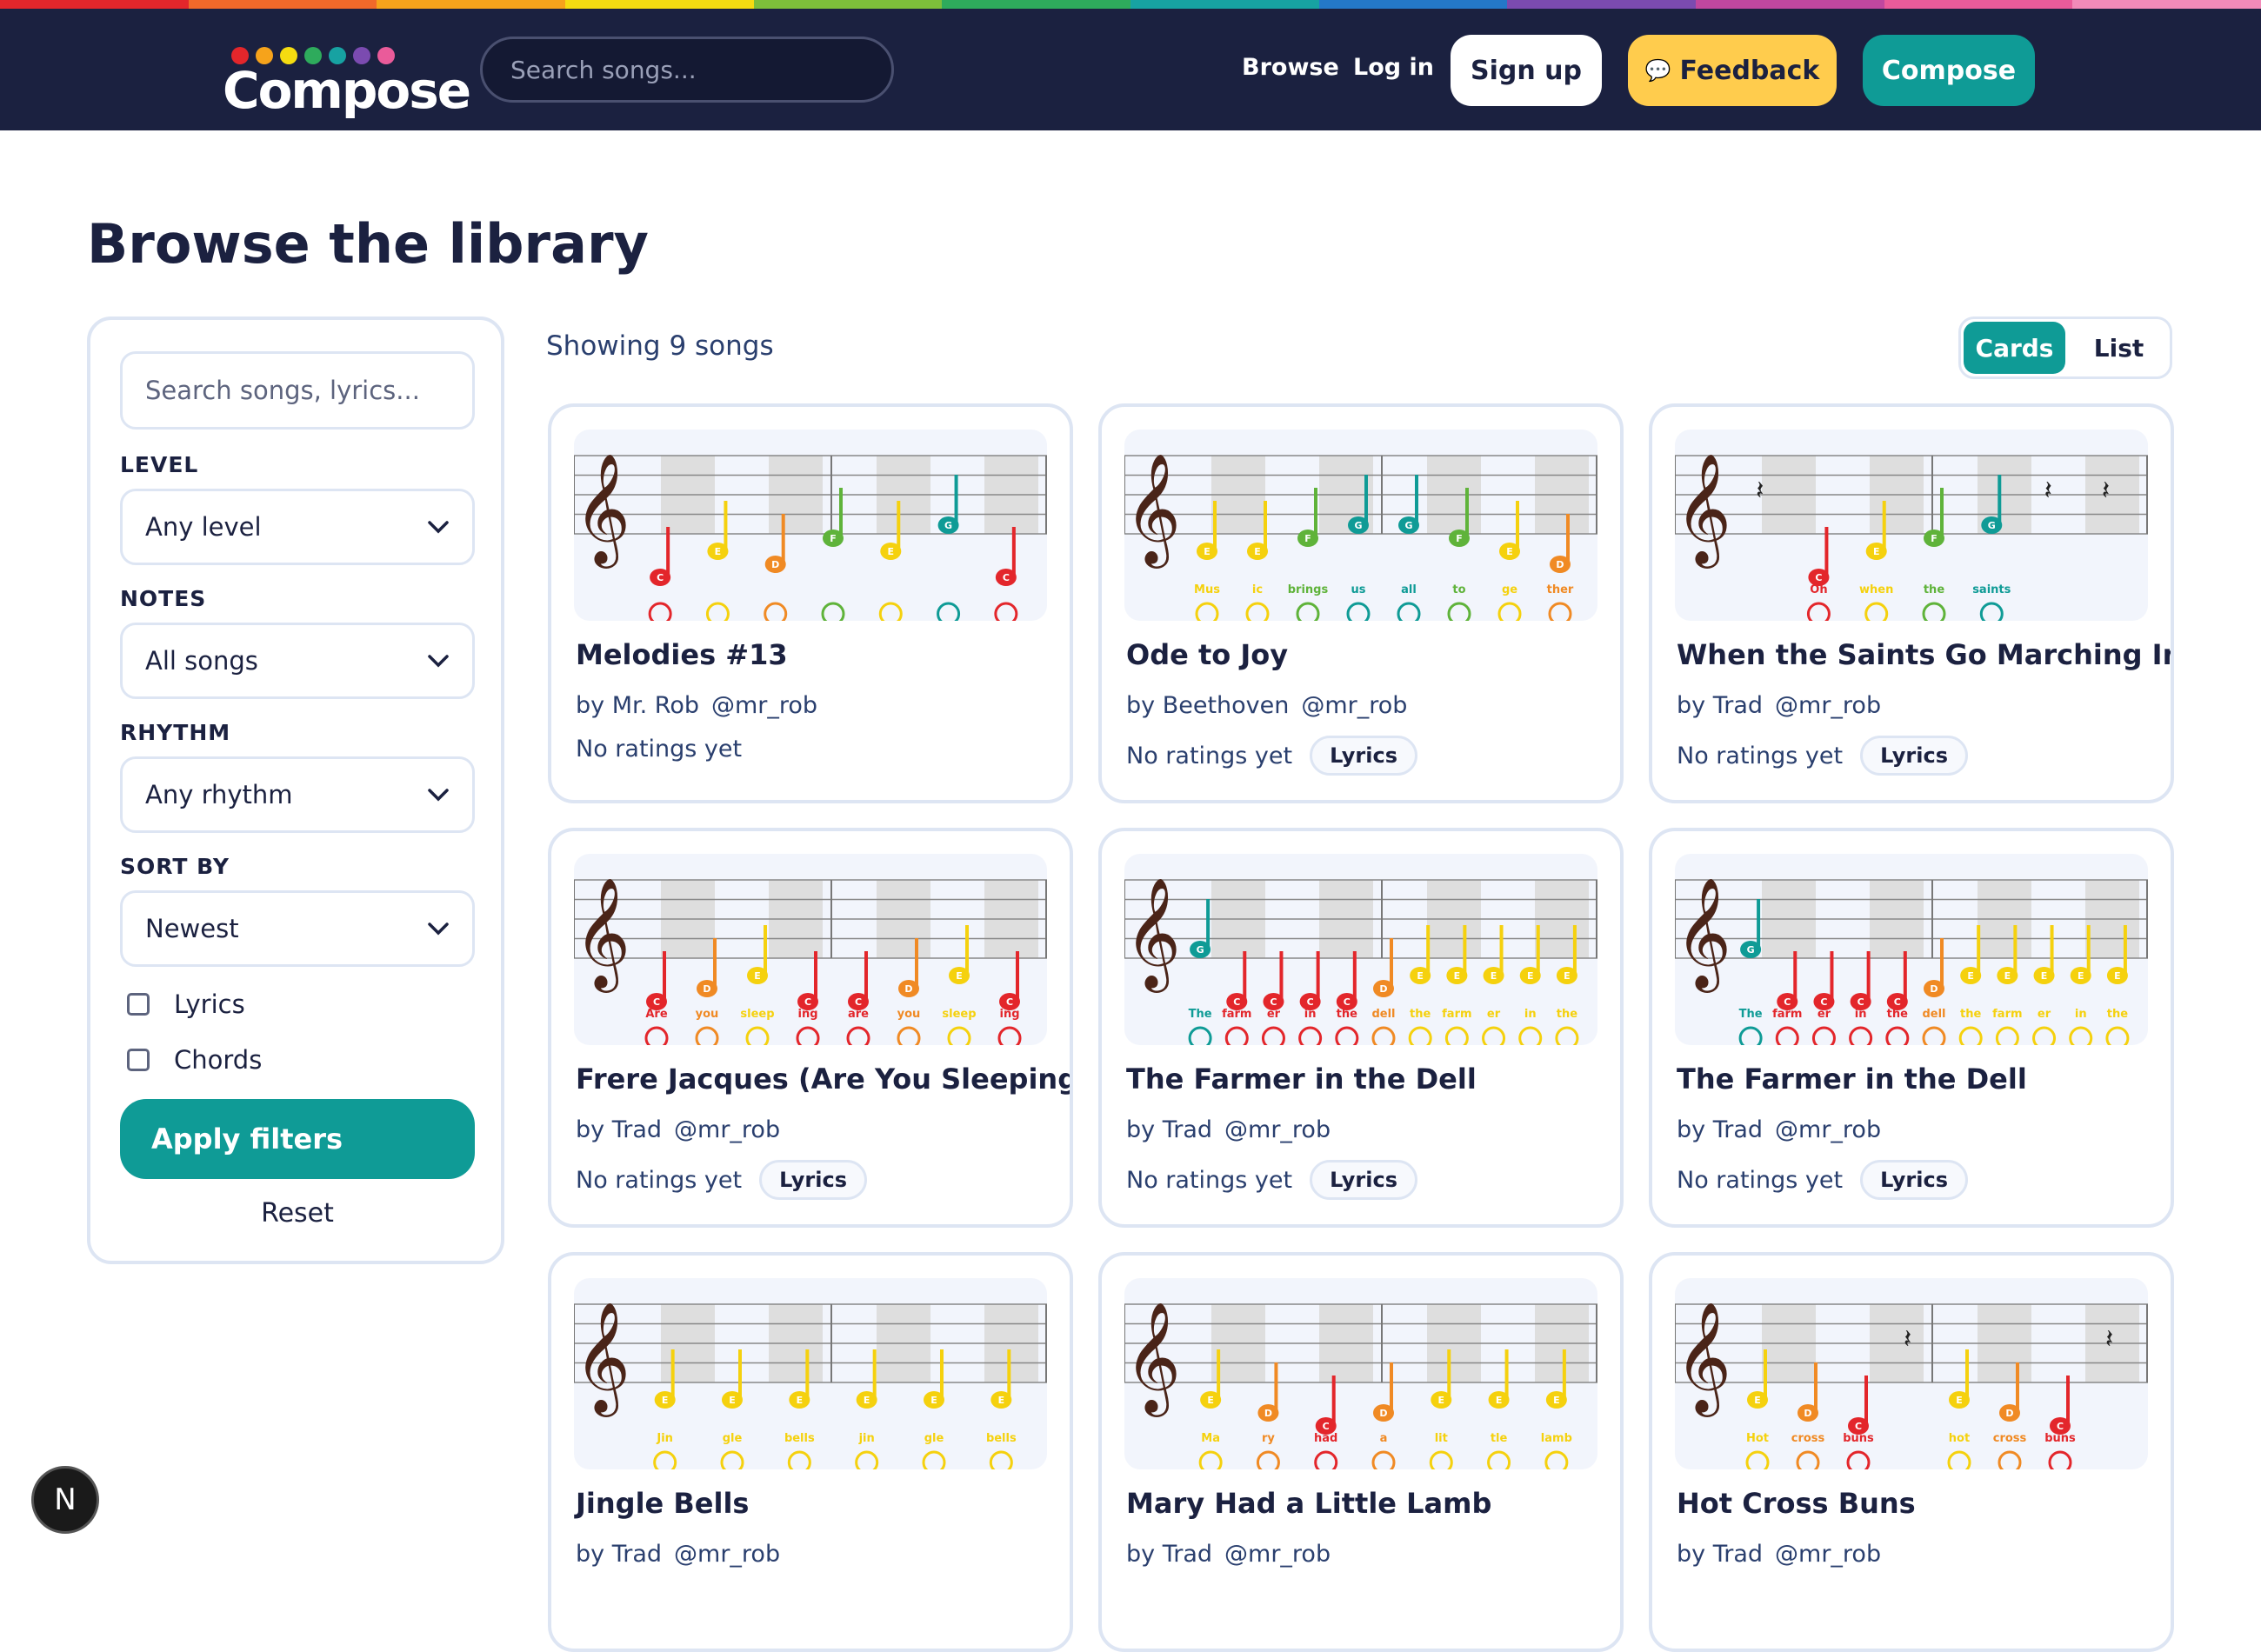 This screenshot has height=1652, width=2261. Describe the element at coordinates (297, 1213) in the screenshot. I see `reset-filters-link: Reset` at that location.